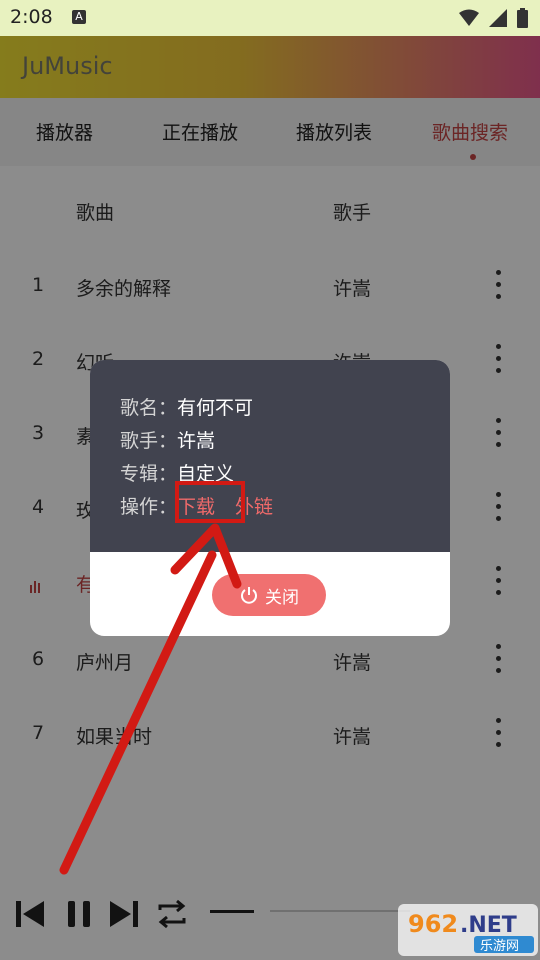  Describe the element at coordinates (249, 595) in the screenshot. I see `power-icon` at that location.